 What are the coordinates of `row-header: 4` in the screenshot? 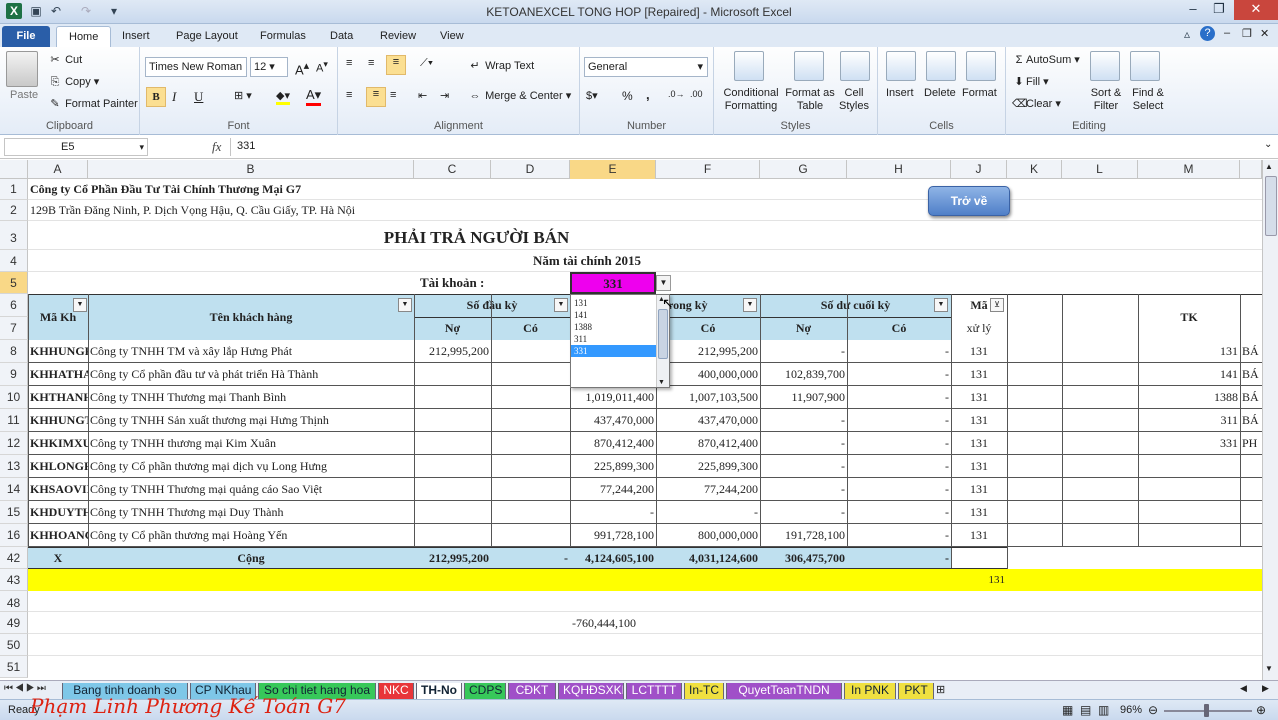 It's located at (14, 261).